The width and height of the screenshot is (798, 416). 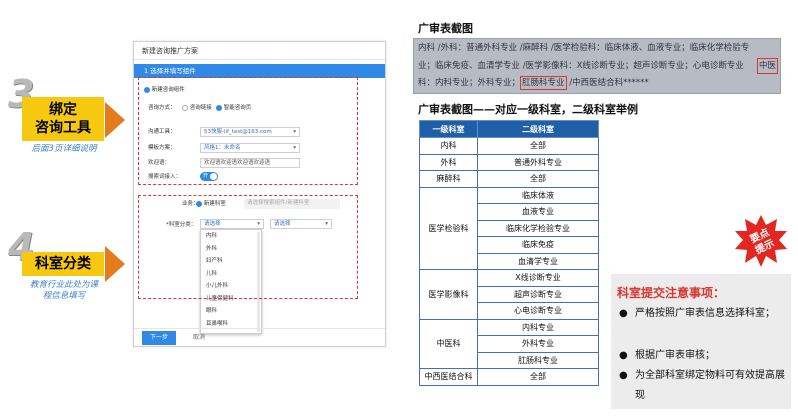 I want to click on section-bar: 1 选择并填写组件, so click(x=259, y=71).